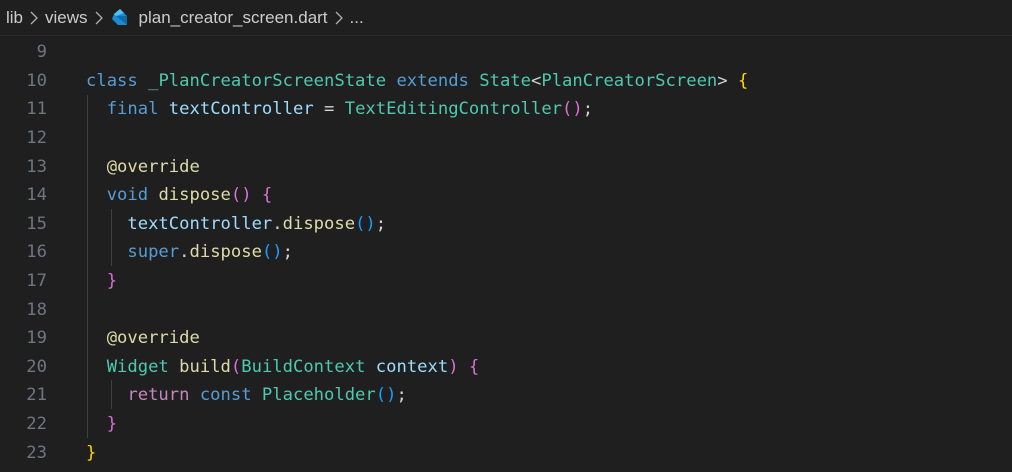  Describe the element at coordinates (458, 366) in the screenshot. I see `code-token: )` at that location.